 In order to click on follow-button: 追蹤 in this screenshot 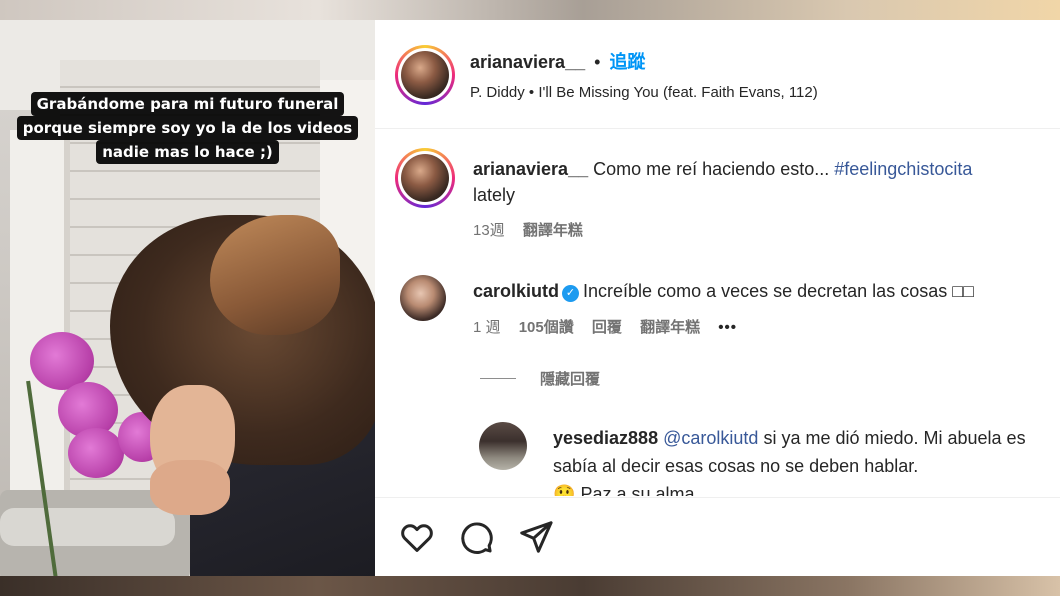, I will do `click(627, 62)`.